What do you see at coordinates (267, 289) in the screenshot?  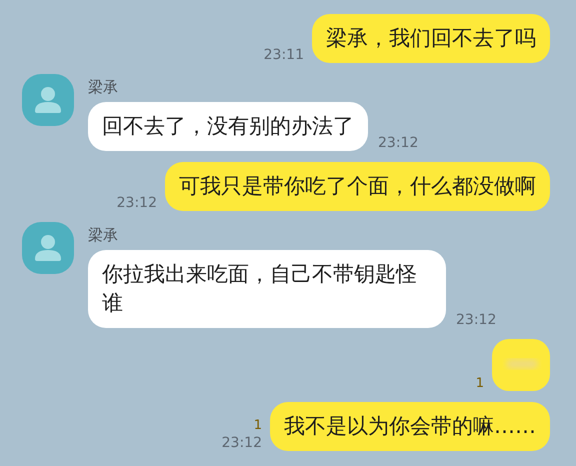 I see `message-bubble: 你拉我出来吃面，自己不带钥匙怪谁` at bounding box center [267, 289].